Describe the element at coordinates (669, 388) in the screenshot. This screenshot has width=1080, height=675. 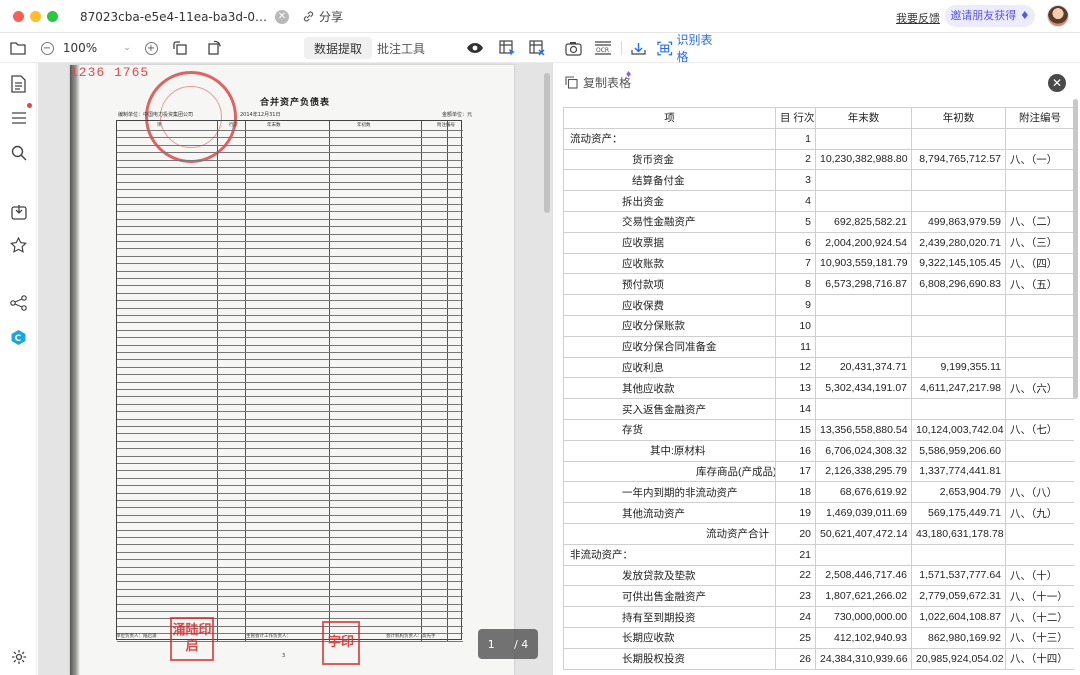
I see `table-cell-name: 其他应收款` at that location.